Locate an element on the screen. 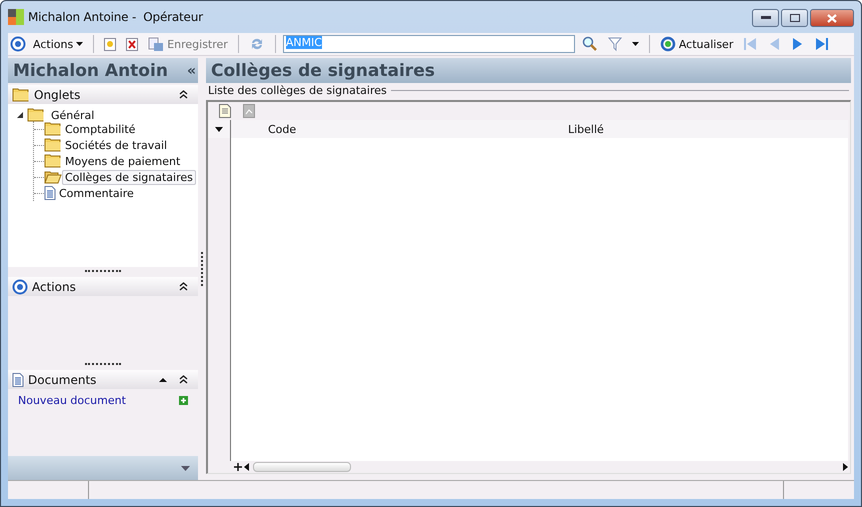 The image size is (862, 507). maximize-button is located at coordinates (794, 18).